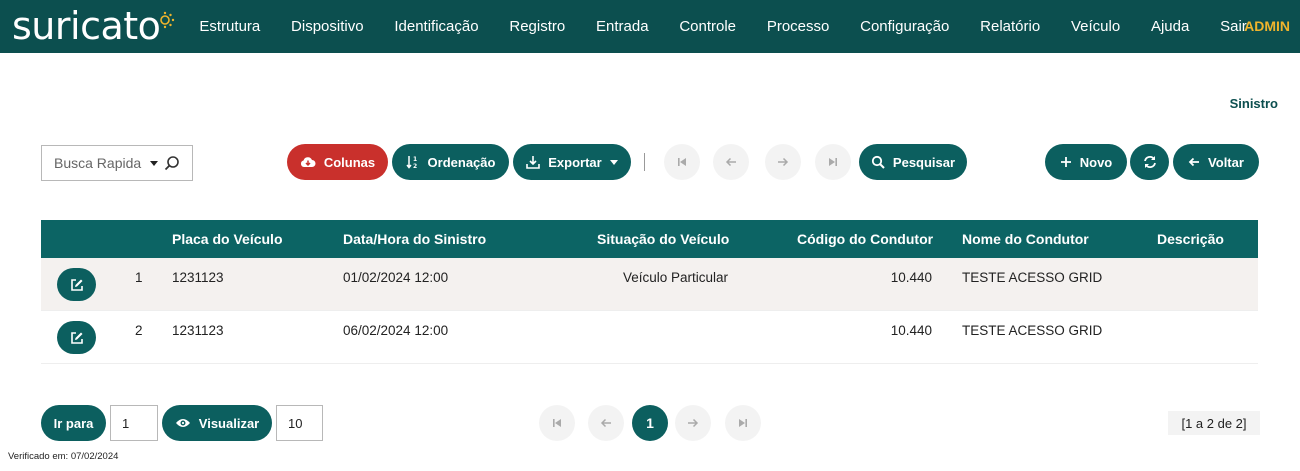 The height and width of the screenshot is (471, 1300). I want to click on row-index: 2, so click(139, 330).